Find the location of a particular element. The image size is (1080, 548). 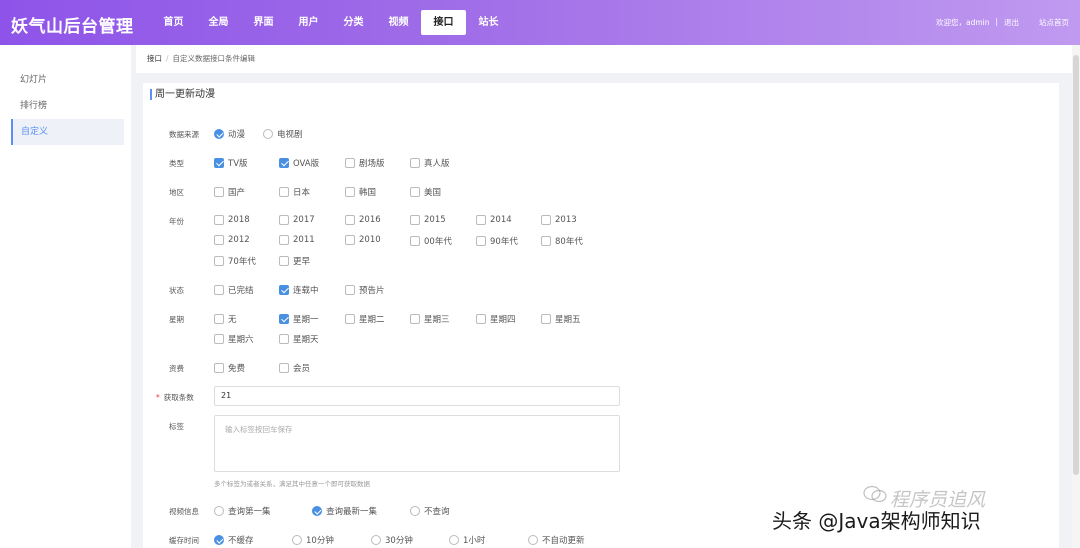

type-label: 类型 is located at coordinates (176, 163).